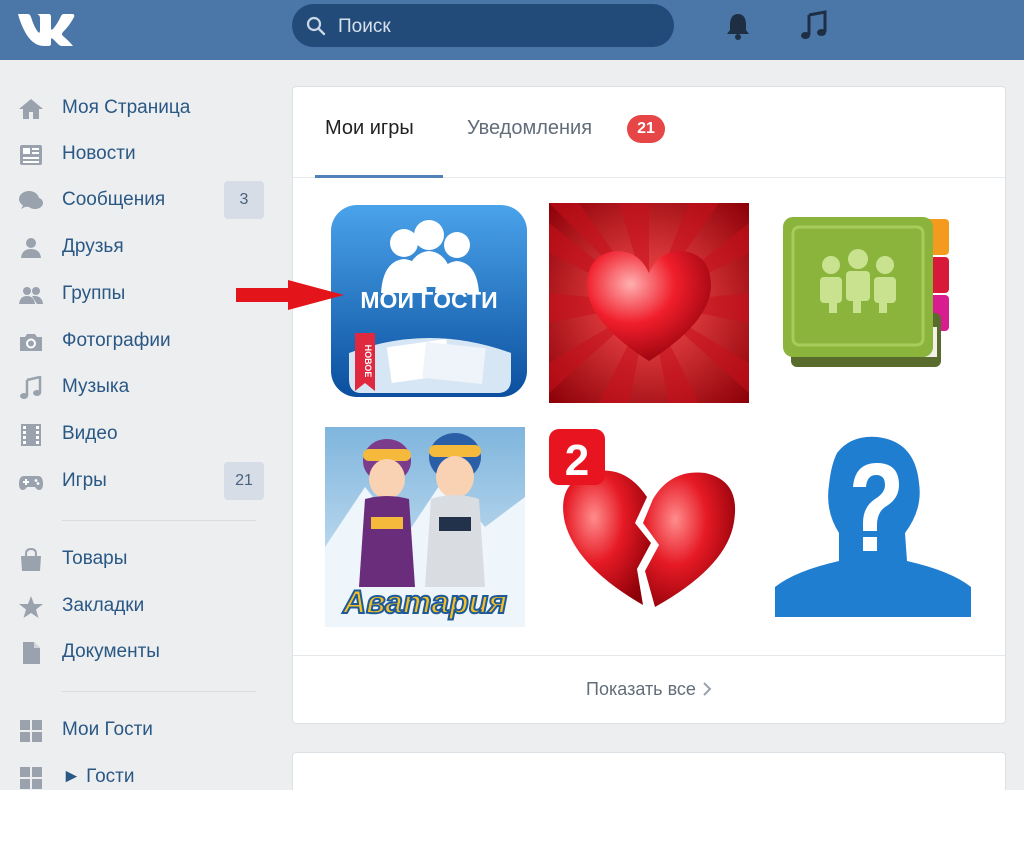  I want to click on sidebar-item-goods: Товары, so click(140, 559).